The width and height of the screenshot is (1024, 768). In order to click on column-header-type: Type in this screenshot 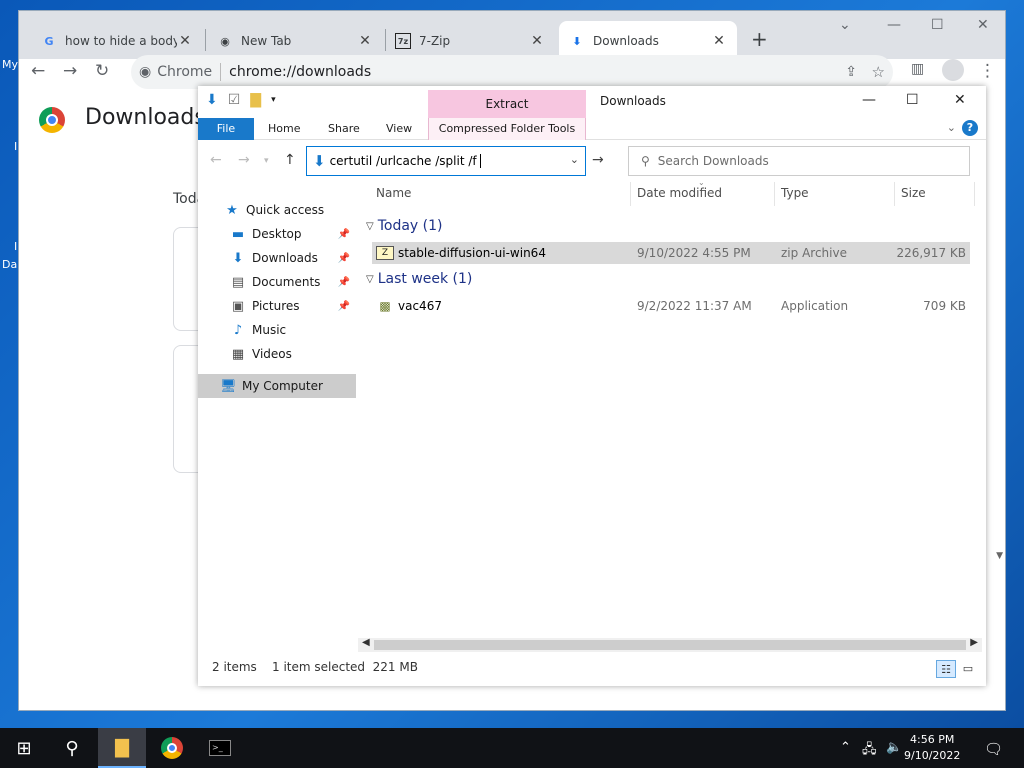, I will do `click(795, 193)`.